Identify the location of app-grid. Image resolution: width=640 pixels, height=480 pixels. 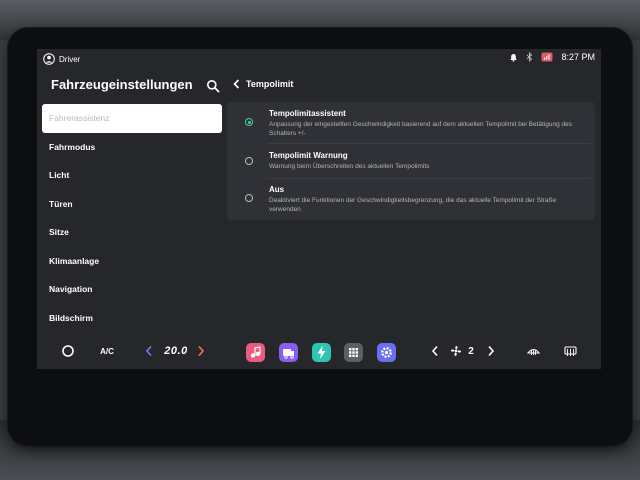
(353, 352).